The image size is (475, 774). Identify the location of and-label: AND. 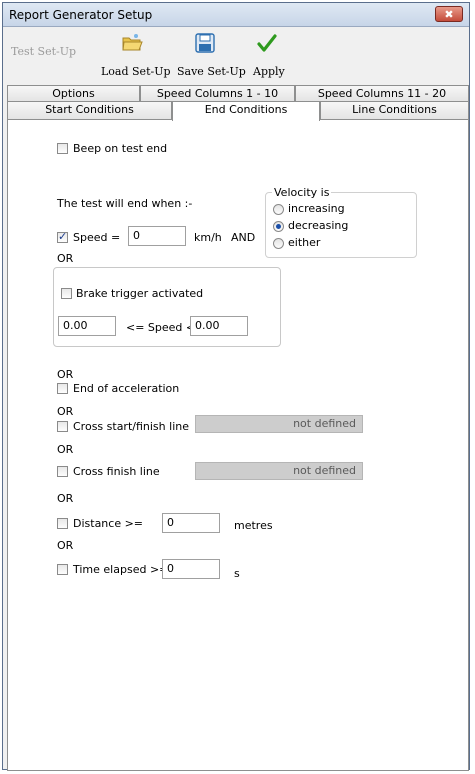
(243, 237).